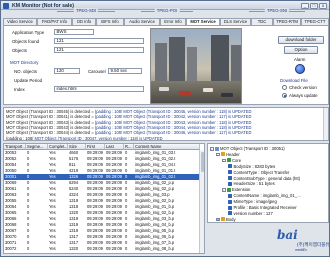 This screenshot has width=330, height=257. What do you see at coordinates (196, 66) in the screenshot?
I see `mot-preview-image` at bounding box center [196, 66].